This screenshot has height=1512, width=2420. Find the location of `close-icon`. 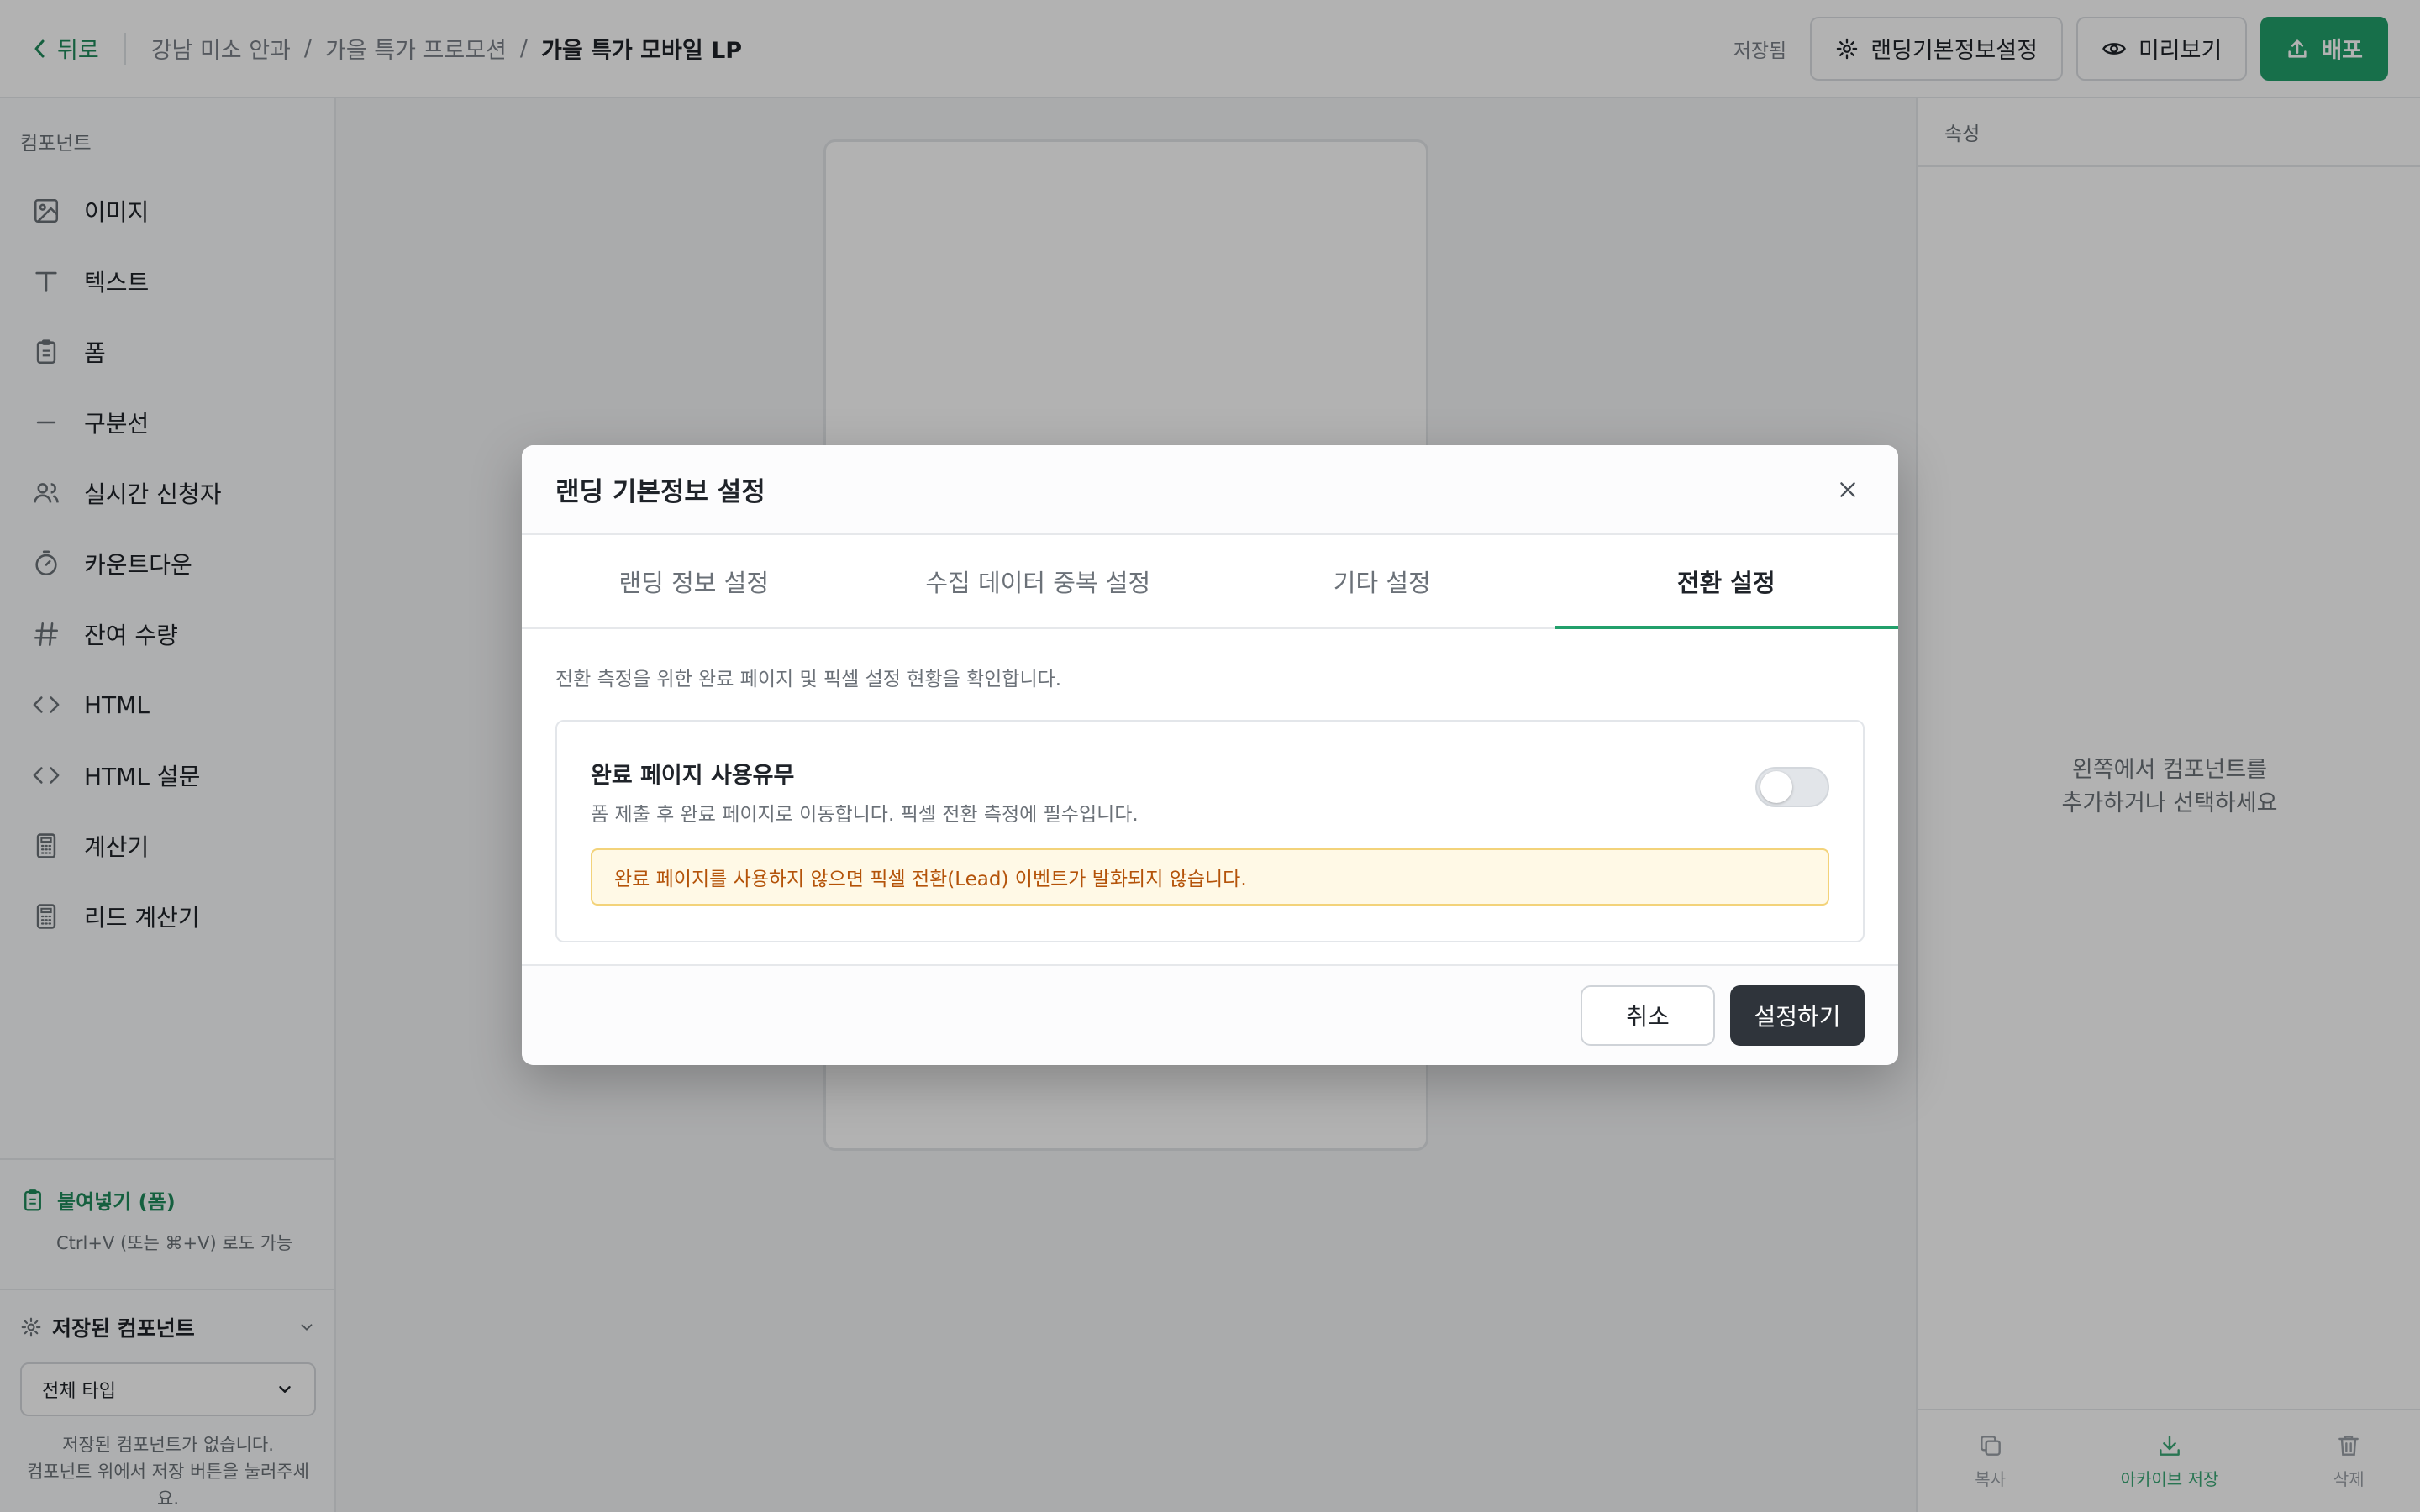

close-icon is located at coordinates (1848, 489).